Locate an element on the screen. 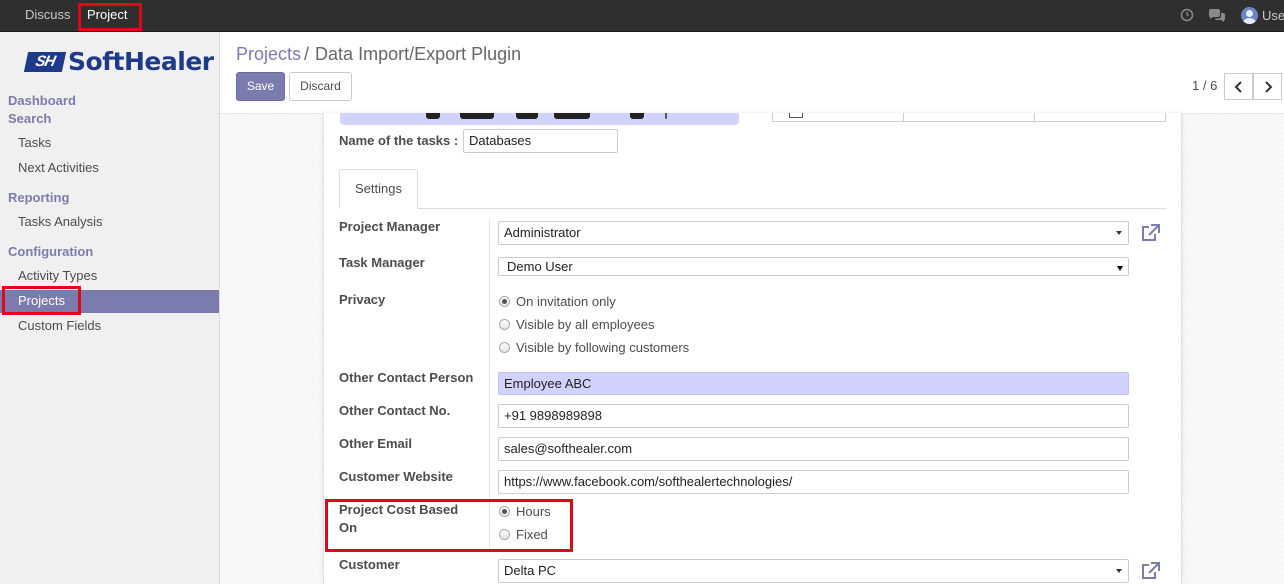  smart-button-followers is located at coordinates (1100, 117).